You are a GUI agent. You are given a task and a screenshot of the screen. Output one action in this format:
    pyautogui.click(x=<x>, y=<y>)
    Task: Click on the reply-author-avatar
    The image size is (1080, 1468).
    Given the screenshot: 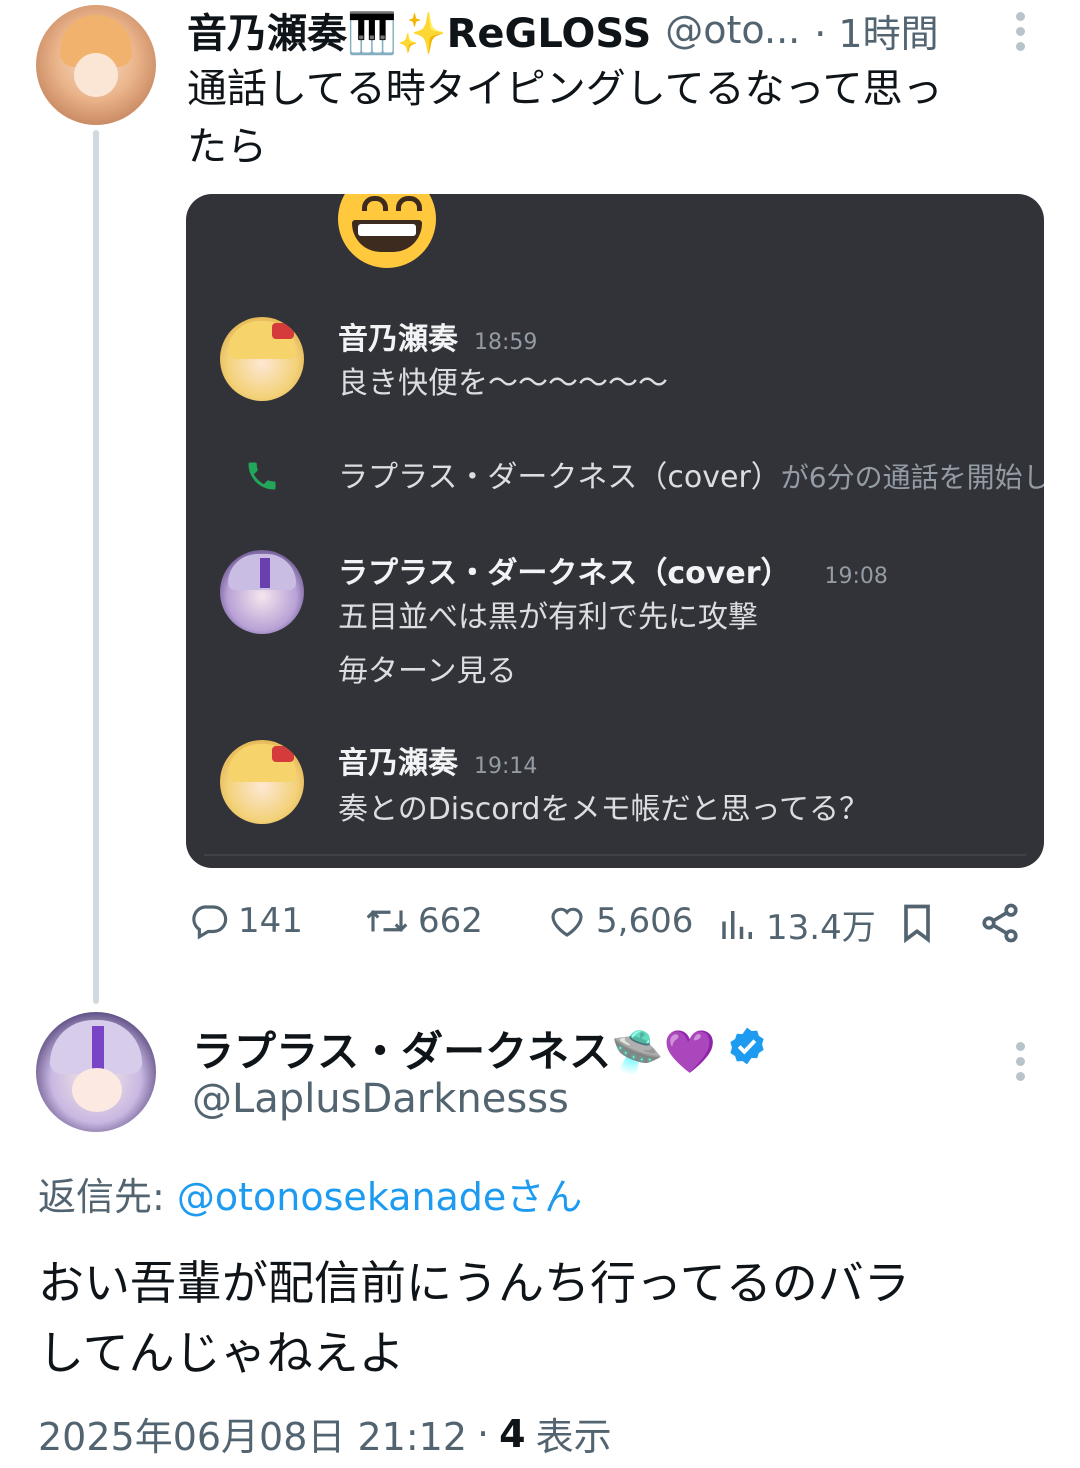 What is the action you would take?
    pyautogui.click(x=96, y=1072)
    